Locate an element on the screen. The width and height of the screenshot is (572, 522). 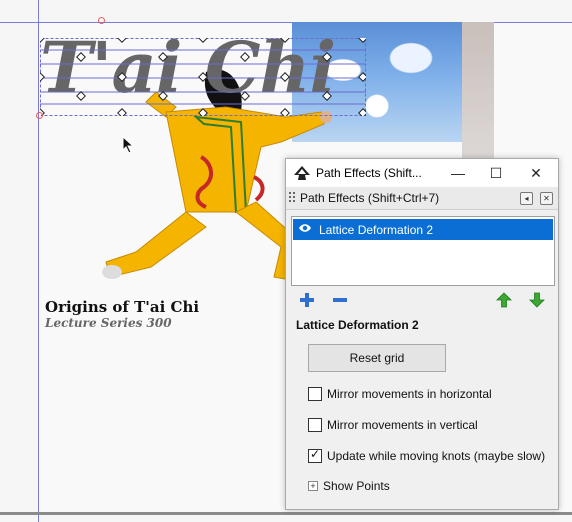
effect-name: Lattice Deformation 2 is located at coordinates (376, 230).